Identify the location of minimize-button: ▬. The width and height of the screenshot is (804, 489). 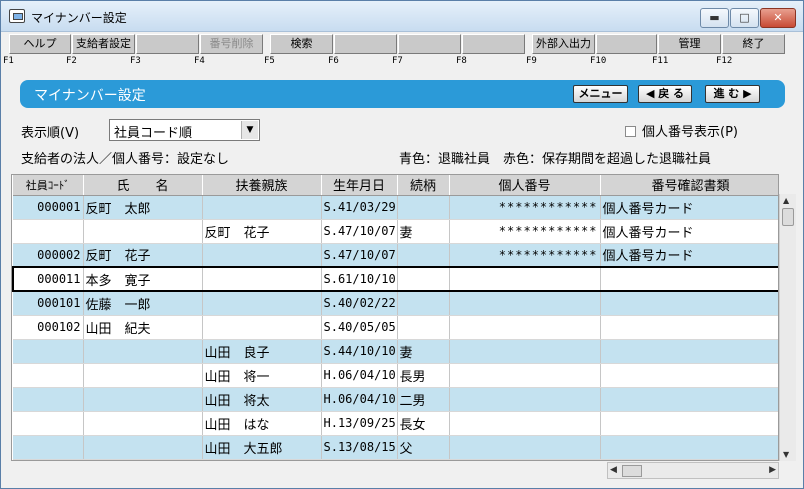
(714, 18).